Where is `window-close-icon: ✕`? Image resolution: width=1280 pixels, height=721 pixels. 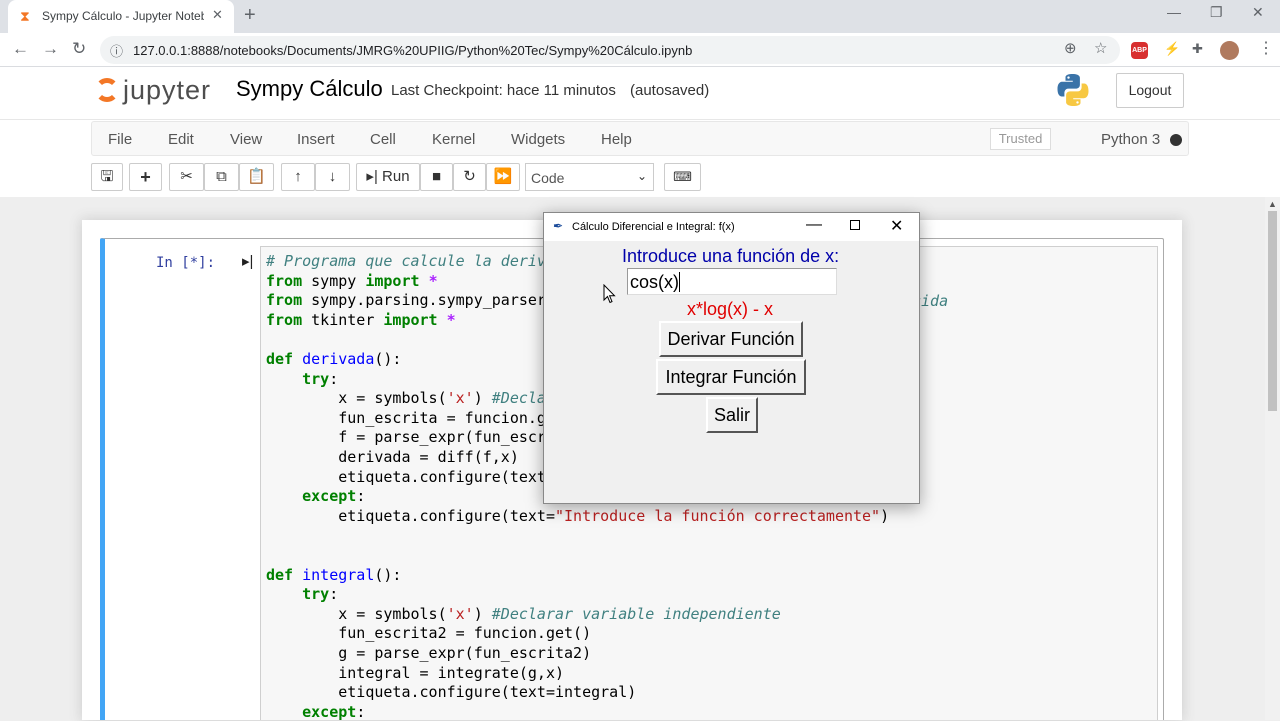
window-close-icon: ✕ is located at coordinates (1258, 12).